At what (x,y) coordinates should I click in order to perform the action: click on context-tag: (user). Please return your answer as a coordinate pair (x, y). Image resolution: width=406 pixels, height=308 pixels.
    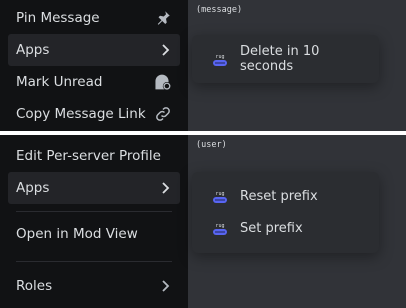
    Looking at the image, I should click on (211, 145).